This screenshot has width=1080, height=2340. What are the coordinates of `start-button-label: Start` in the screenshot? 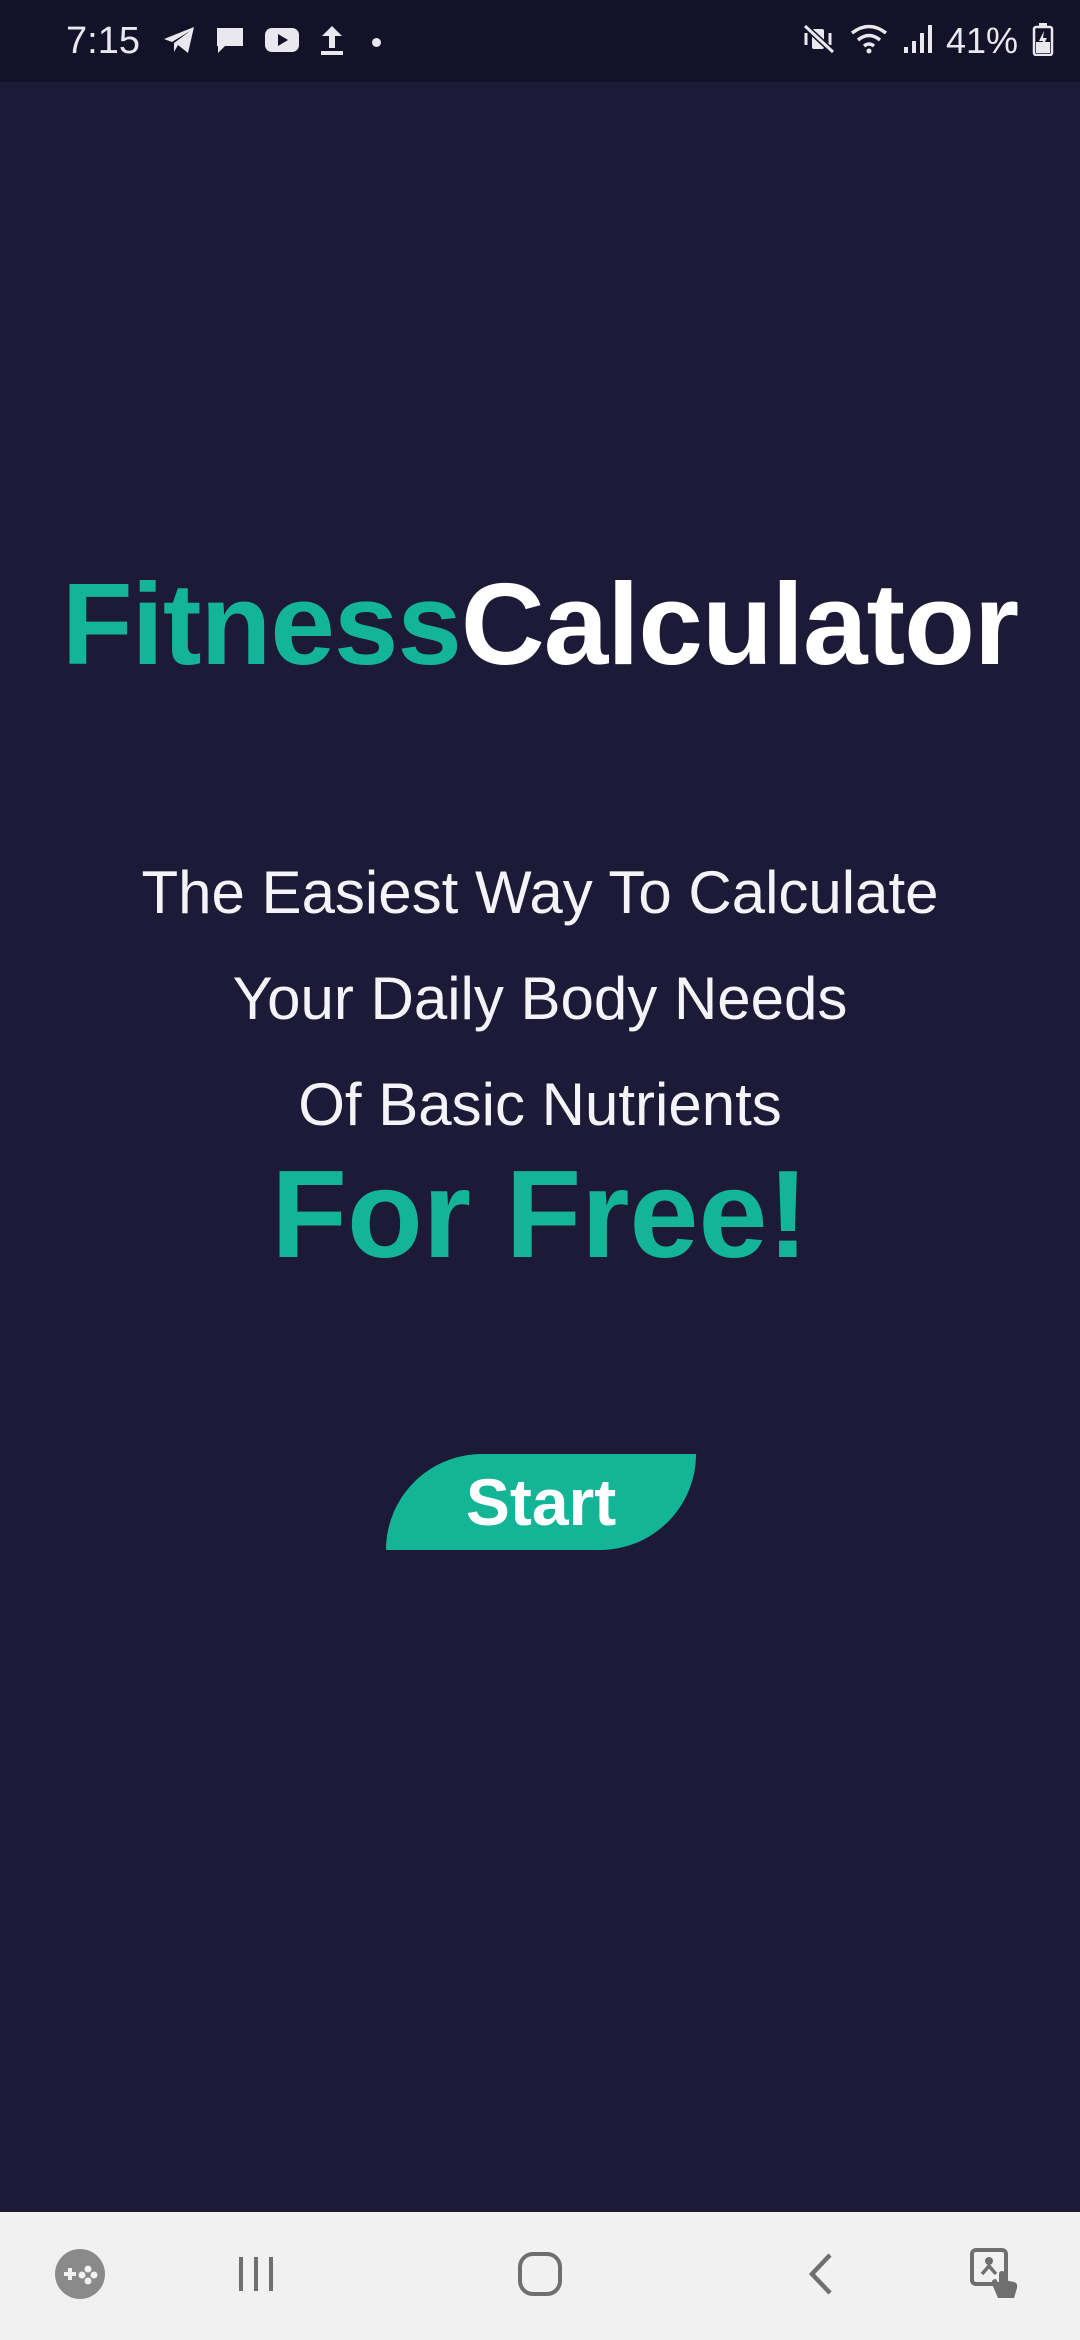 It's located at (541, 1502).